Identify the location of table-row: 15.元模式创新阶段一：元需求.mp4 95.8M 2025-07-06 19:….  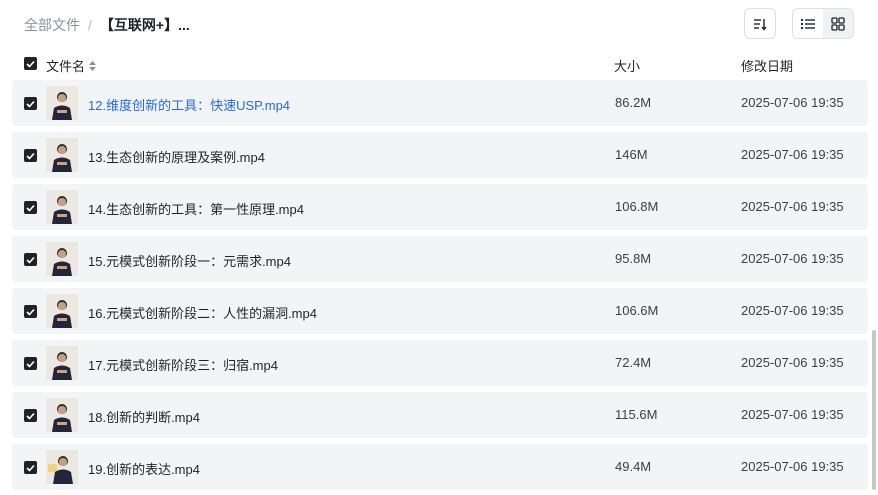
(440, 259).